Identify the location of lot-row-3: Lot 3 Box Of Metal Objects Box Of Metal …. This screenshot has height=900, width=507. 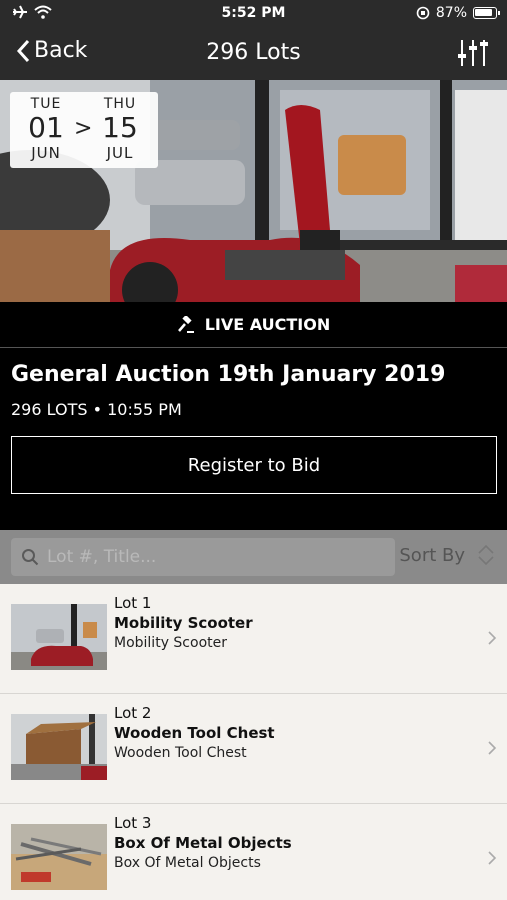
(253, 852).